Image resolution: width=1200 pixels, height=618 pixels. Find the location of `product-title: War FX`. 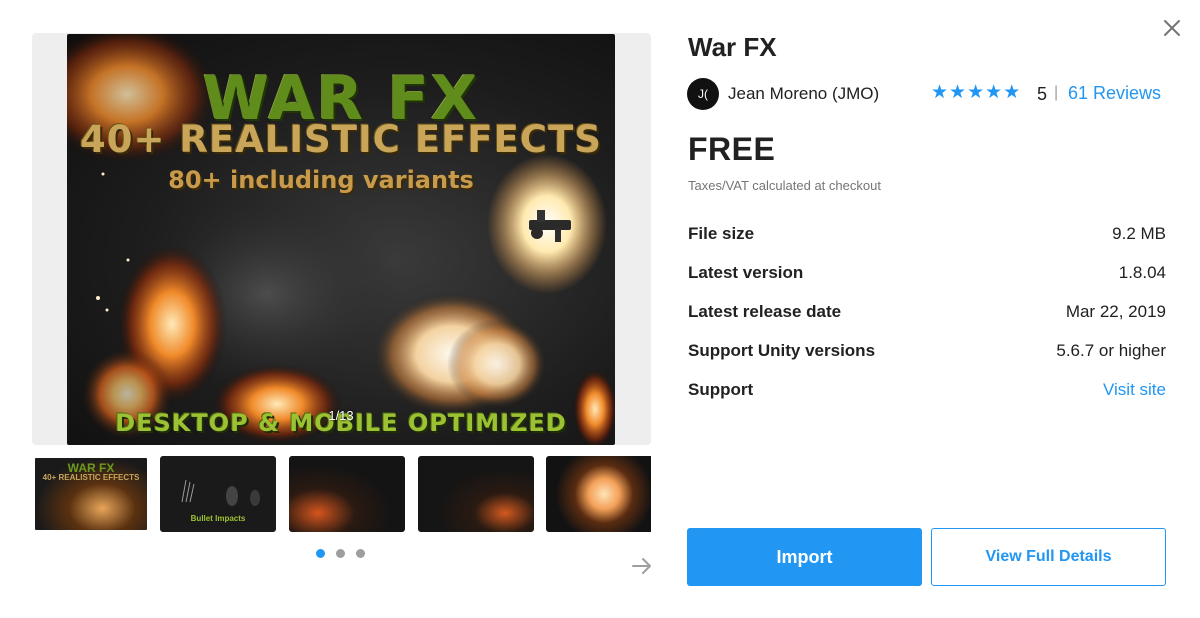

product-title: War FX is located at coordinates (732, 47).